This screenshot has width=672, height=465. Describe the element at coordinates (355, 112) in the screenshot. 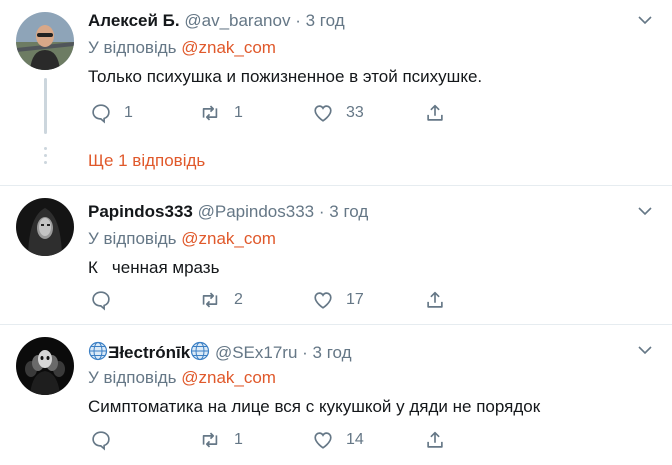

I see `like-count: 33` at that location.